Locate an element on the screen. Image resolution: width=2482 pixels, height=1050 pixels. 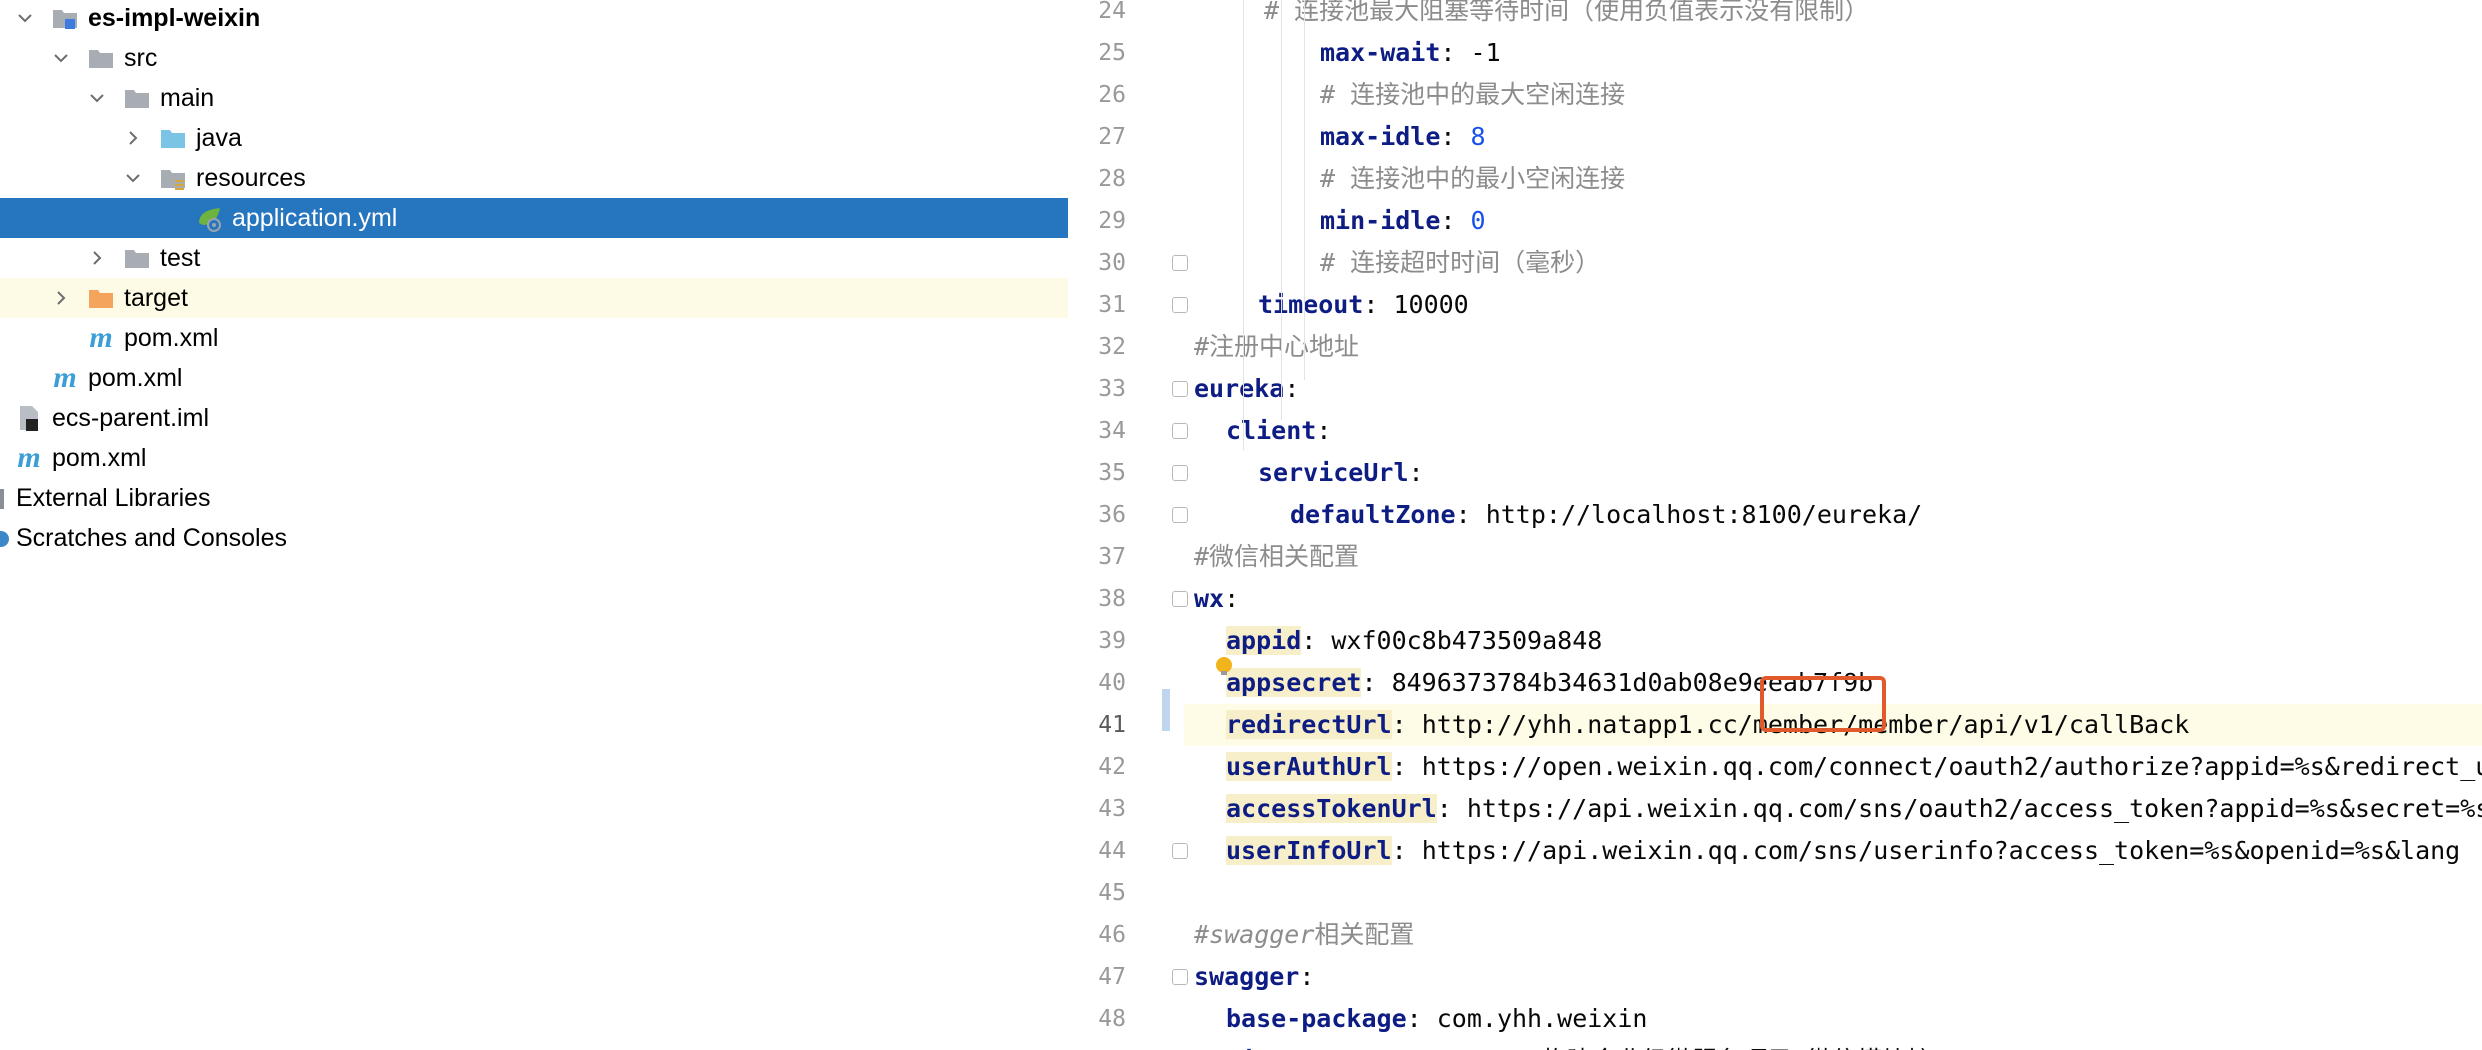
code-line: #swagger相关配置 is located at coordinates (1833, 935).